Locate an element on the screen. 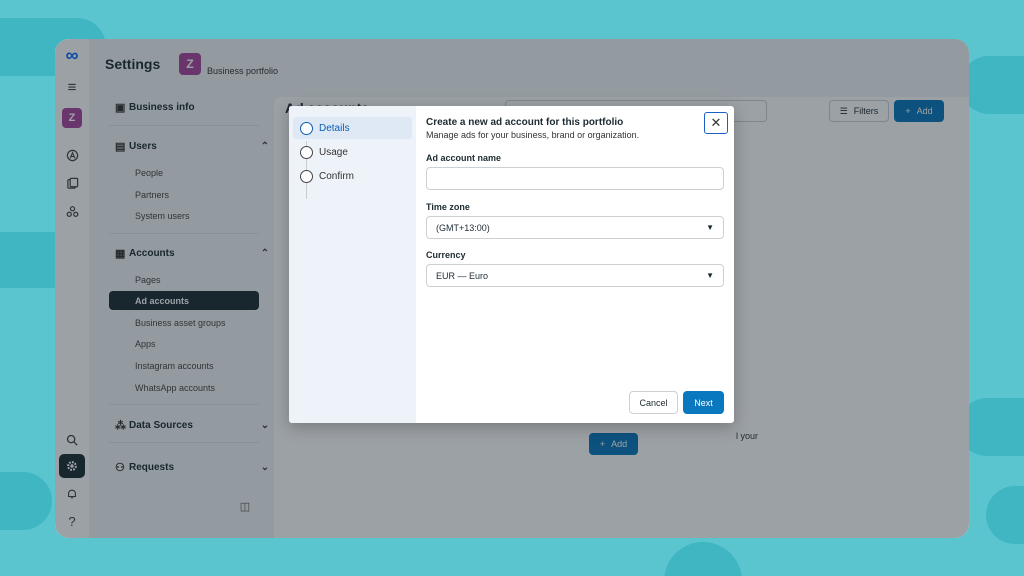 This screenshot has height=576, width=1024. select-value: (GMT+13:00) is located at coordinates (463, 227).